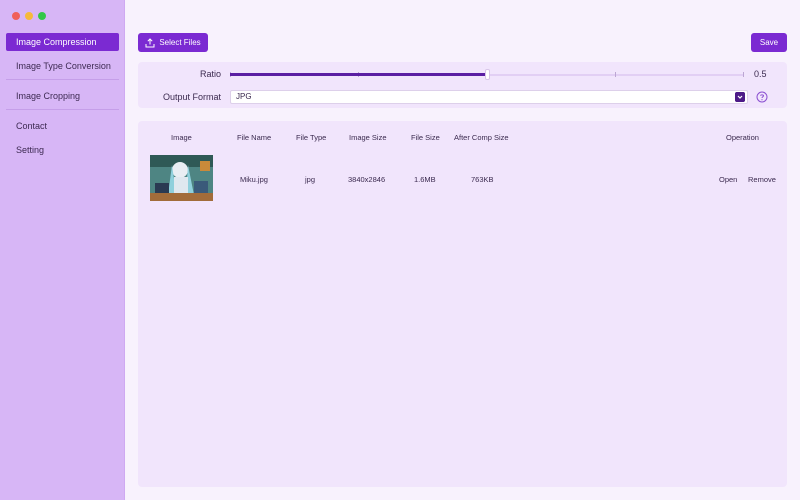 The width and height of the screenshot is (800, 500). I want to click on output-format-select: JPG, so click(489, 97).